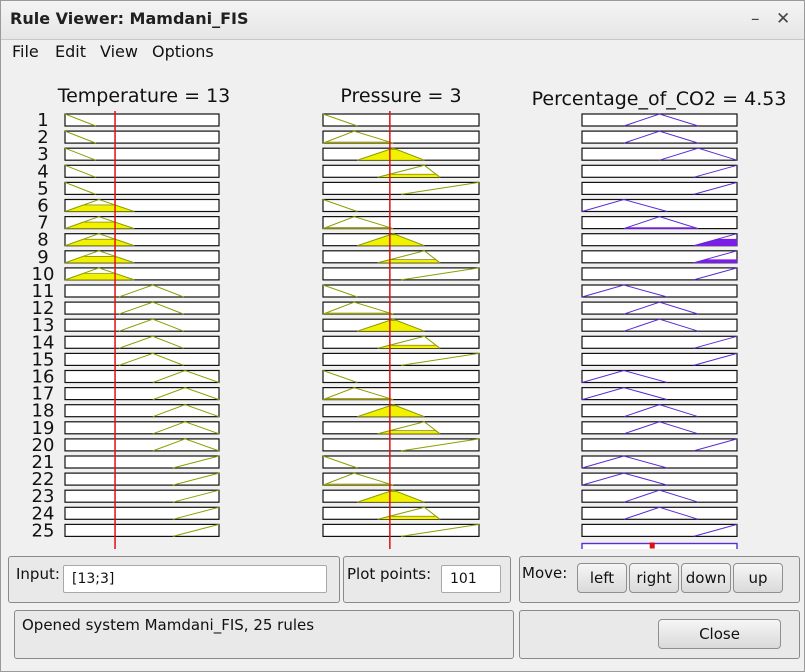 The width and height of the screenshot is (805, 672). I want to click on plot-points-panel: Plot points:, so click(427, 579).